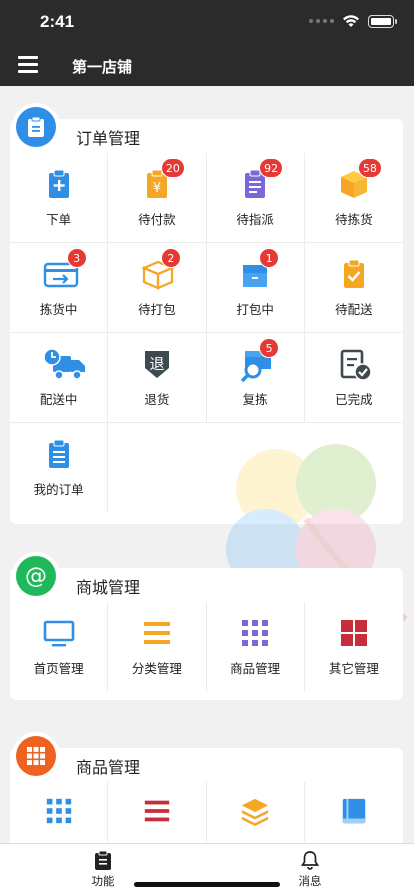 The height and width of the screenshot is (896, 414). Describe the element at coordinates (207, 65) in the screenshot. I see `nav-bar: 第一店铺` at that location.